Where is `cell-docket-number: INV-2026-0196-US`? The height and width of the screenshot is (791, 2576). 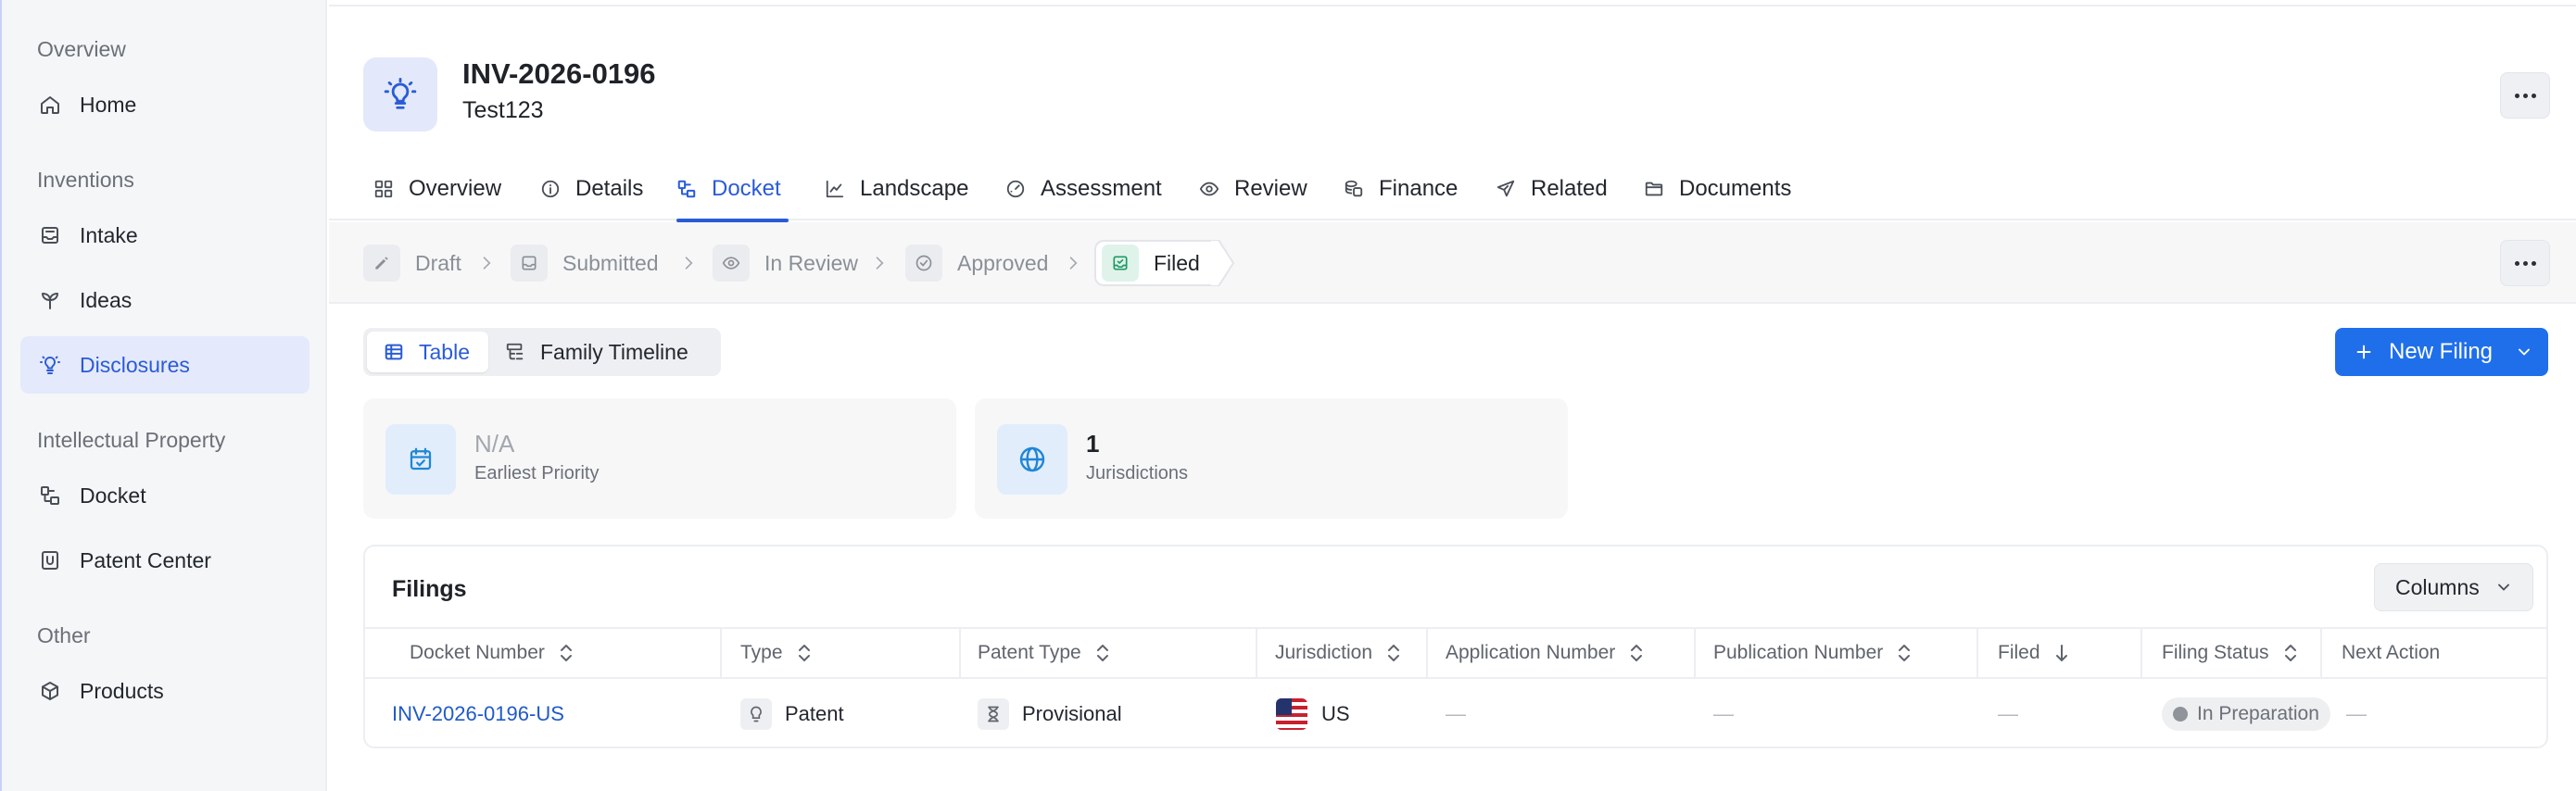
cell-docket-number: INV-2026-0196-US is located at coordinates (478, 713).